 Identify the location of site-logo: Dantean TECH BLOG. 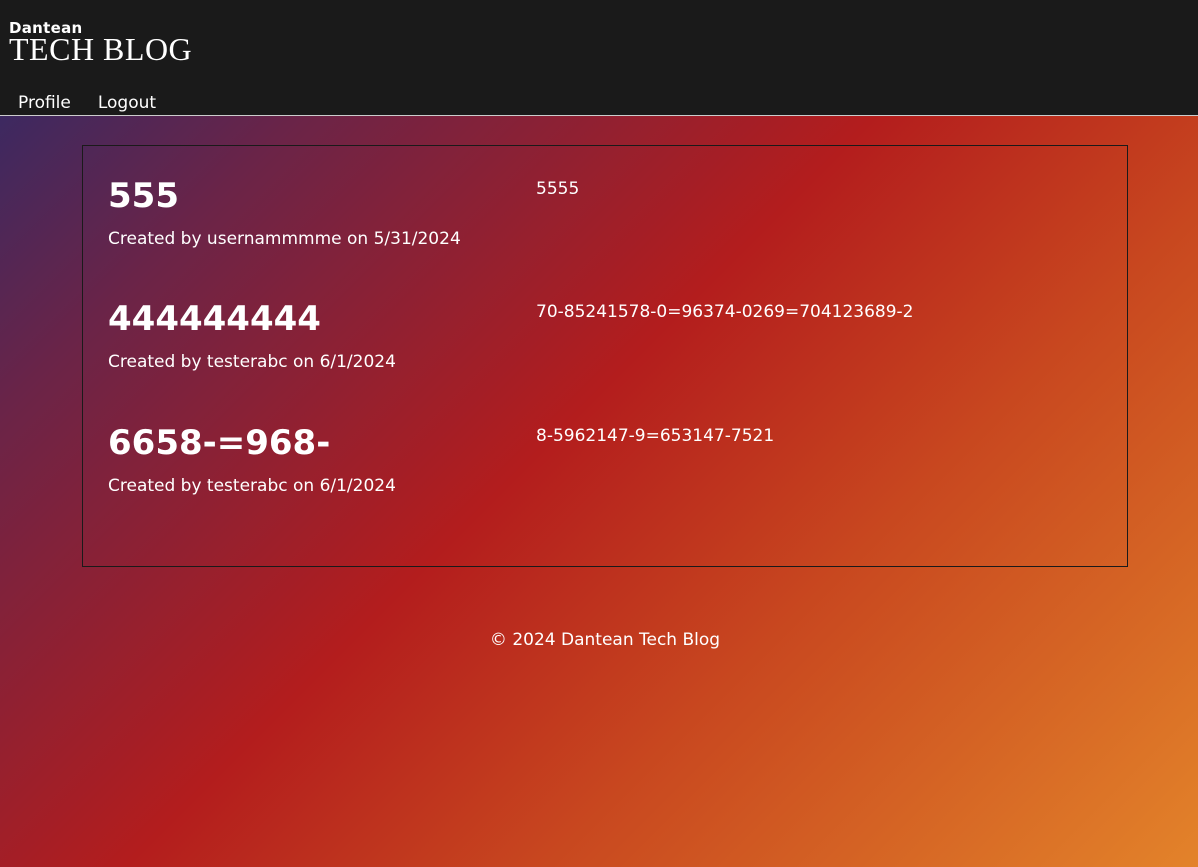
(101, 43).